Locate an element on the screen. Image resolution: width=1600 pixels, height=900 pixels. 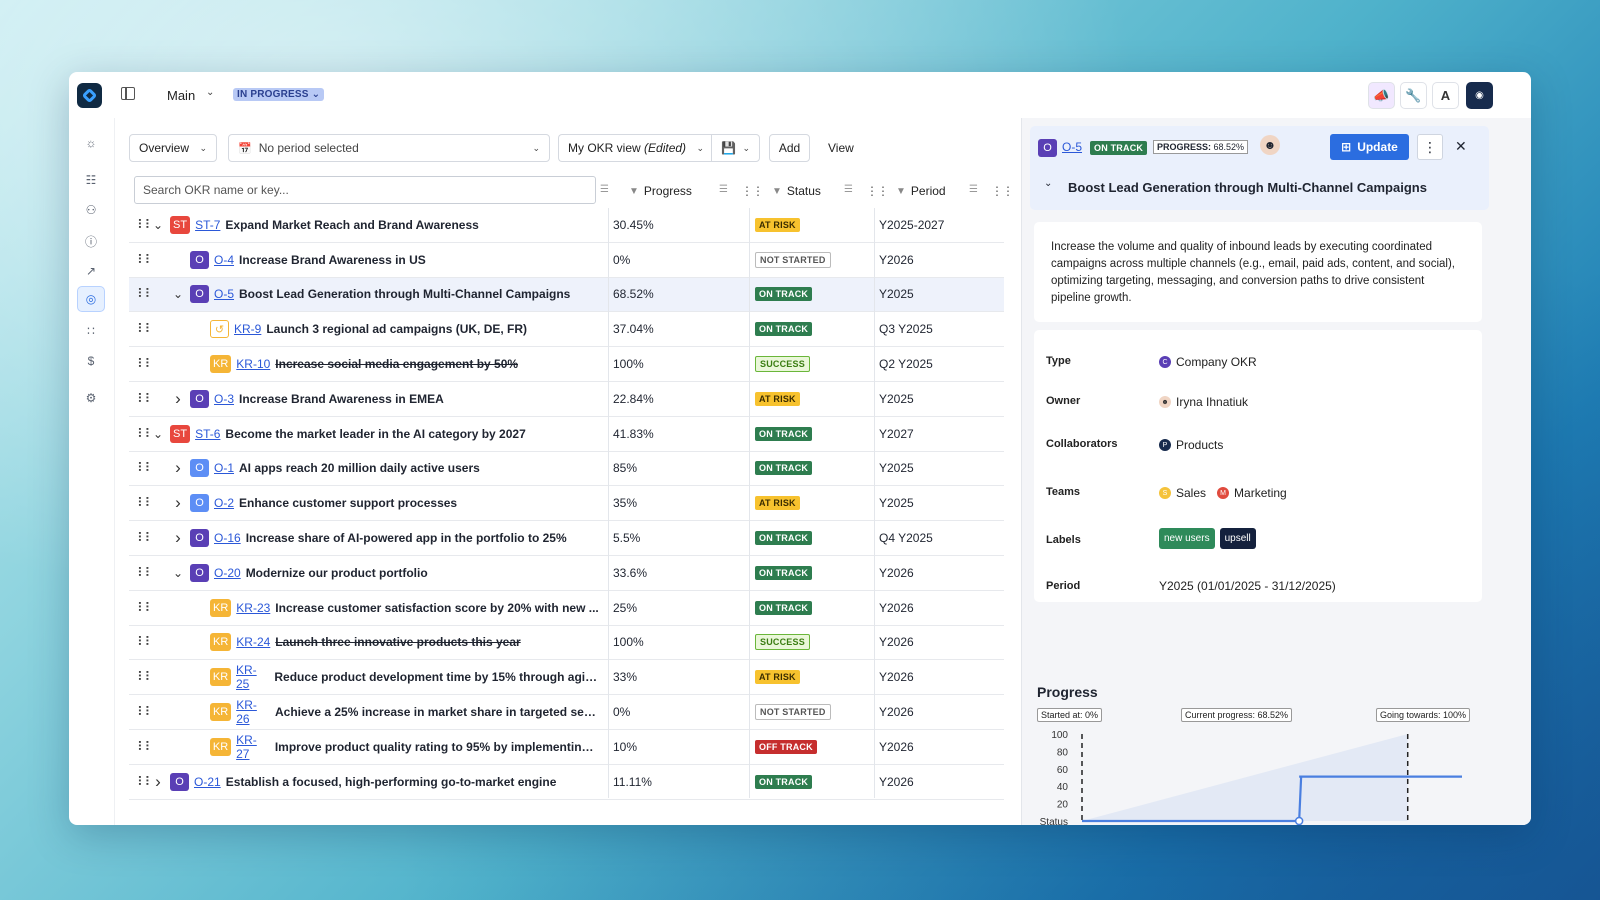
okr-key-link: KR-24 is located at coordinates (253, 642).